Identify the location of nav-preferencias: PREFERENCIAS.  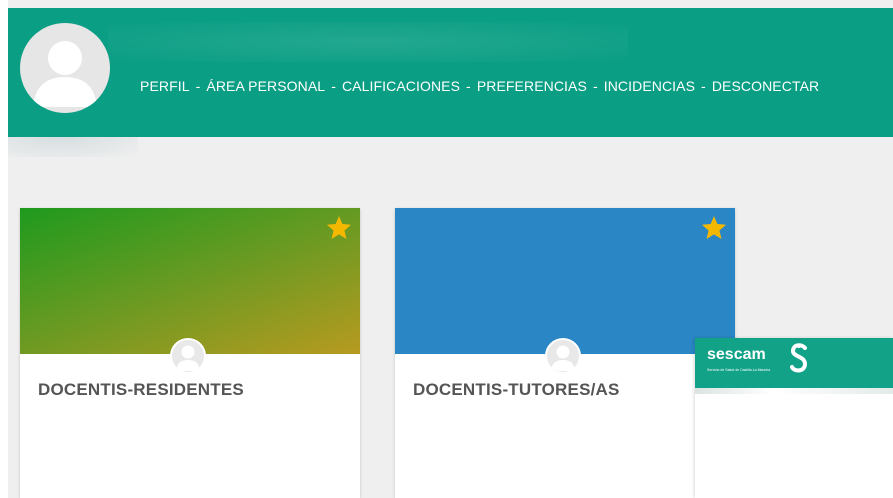
(532, 86).